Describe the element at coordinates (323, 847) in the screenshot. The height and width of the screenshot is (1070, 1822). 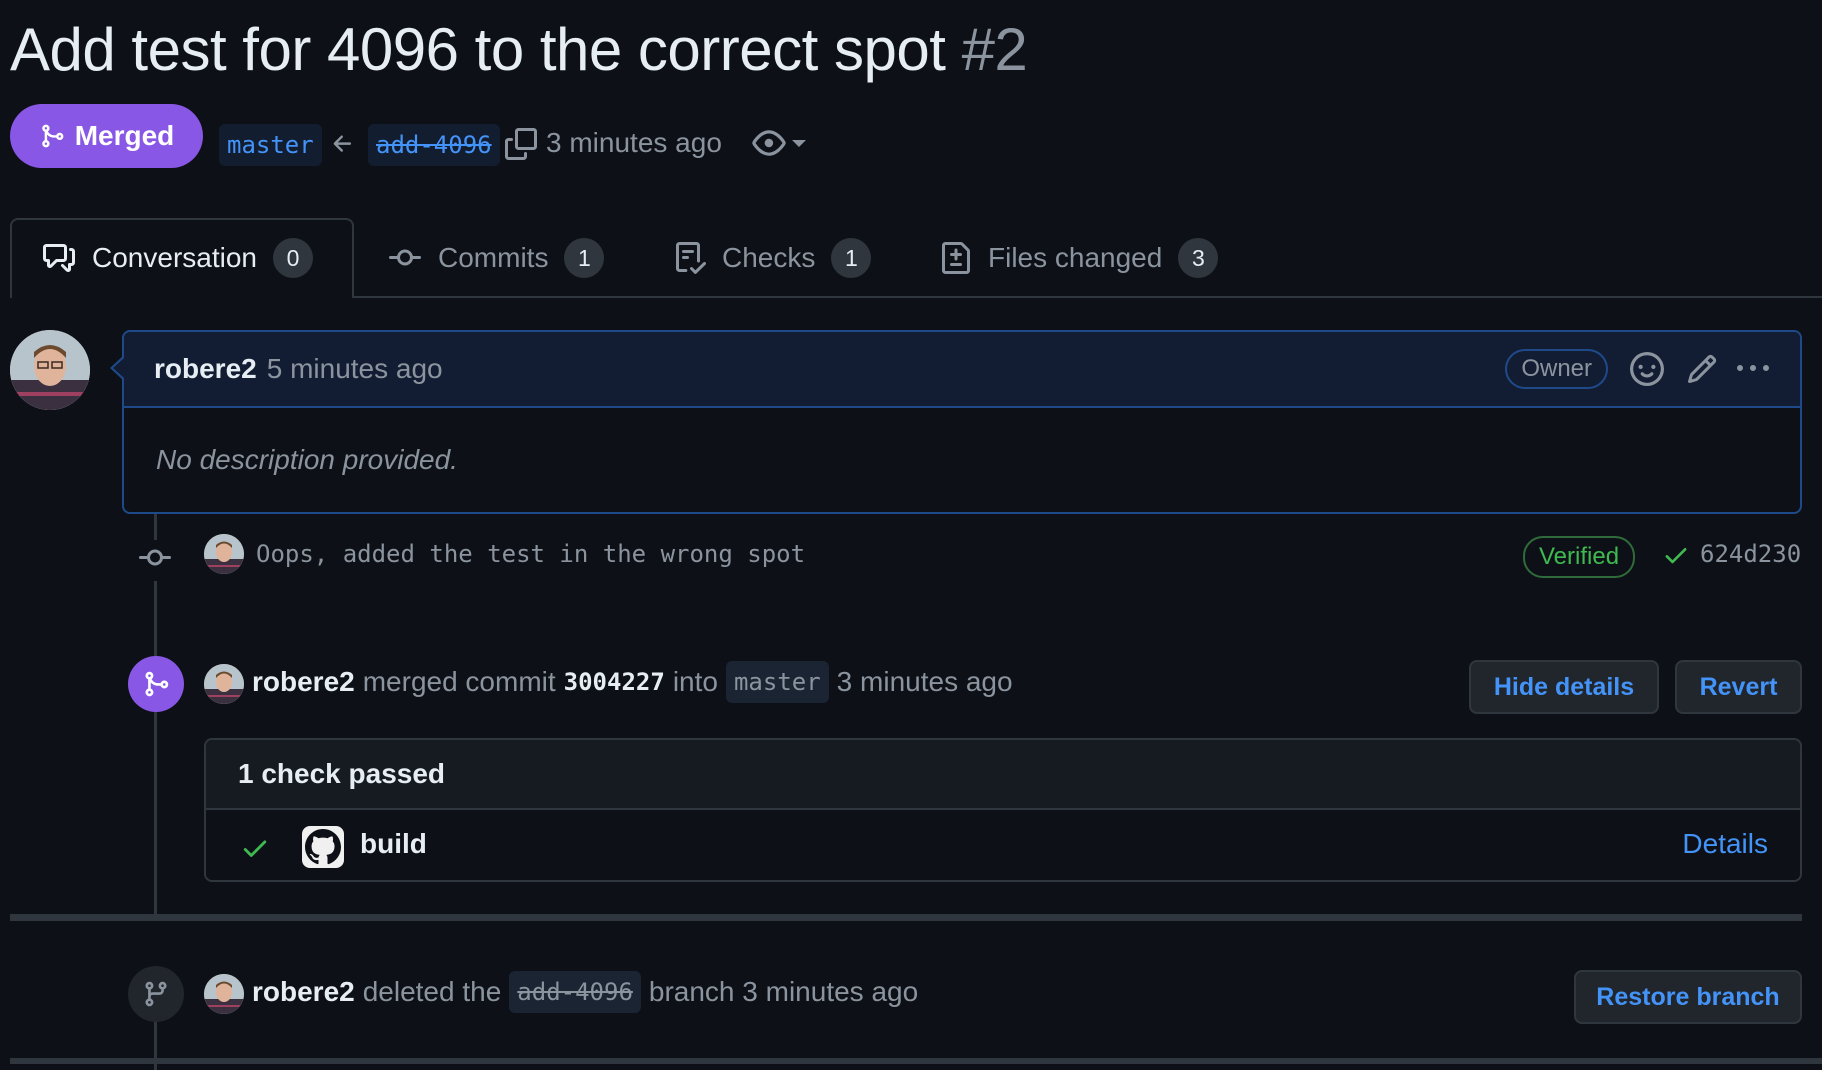
I see `github-logo-icon` at that location.